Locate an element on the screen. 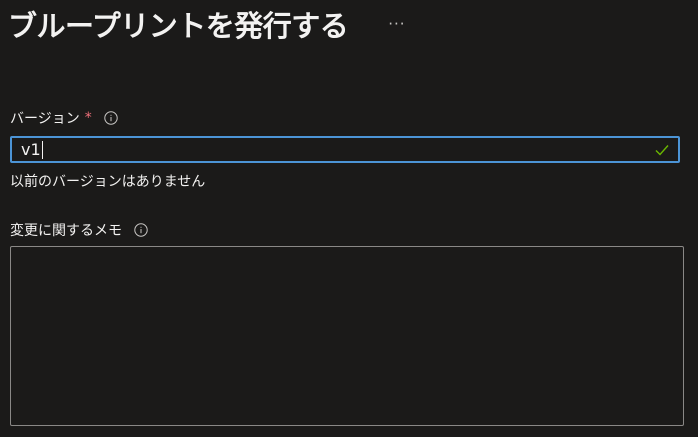 This screenshot has width=698, height=437. version-hint: 以前のバージョンはありません is located at coordinates (108, 182).